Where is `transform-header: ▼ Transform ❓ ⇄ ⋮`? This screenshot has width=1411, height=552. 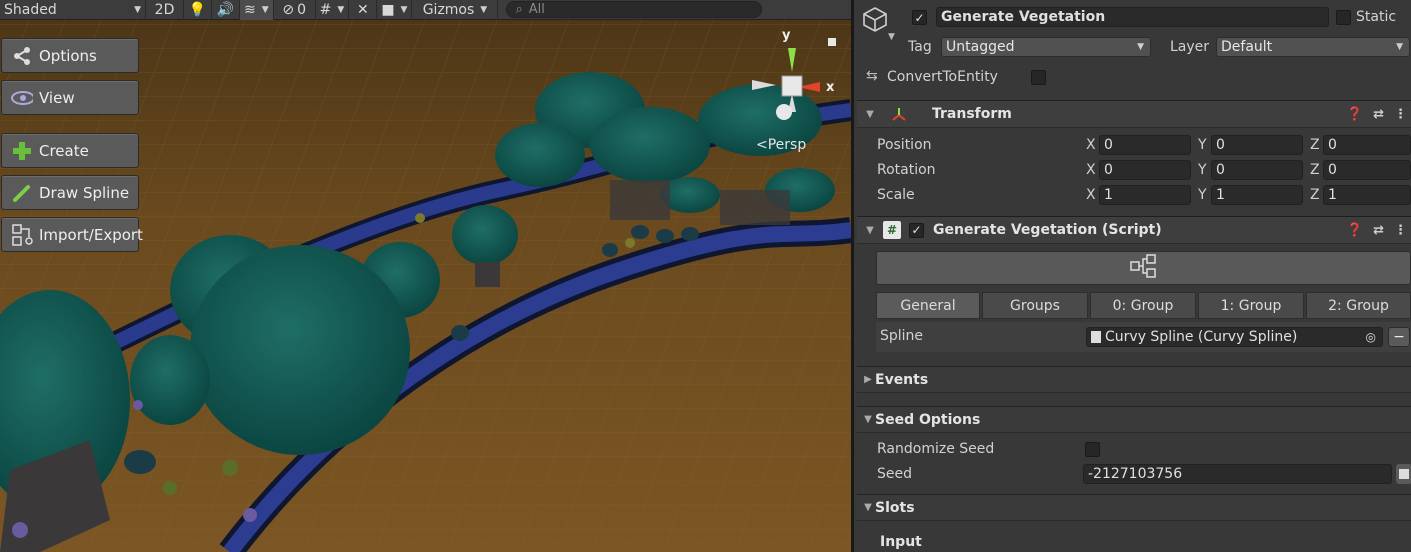 transform-header: ▼ Transform ❓ ⇄ ⋮ is located at coordinates (1134, 114).